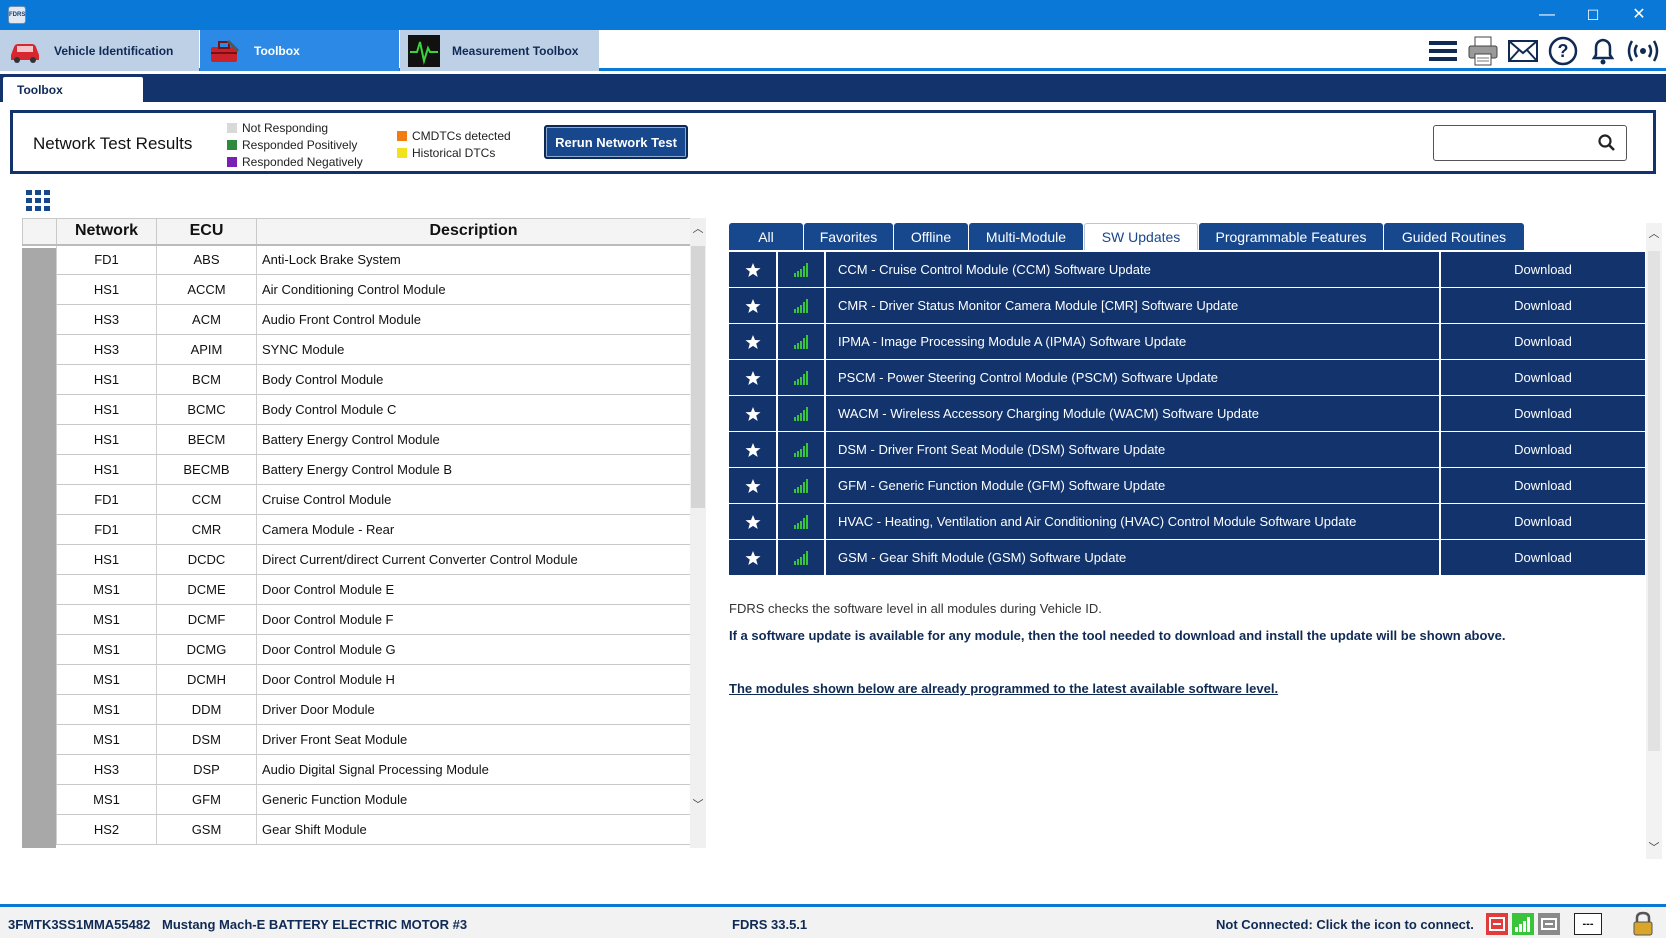 The height and width of the screenshot is (938, 1666). Describe the element at coordinates (499, 50) in the screenshot. I see `tab-measurement-toolbox: Measurement Toolbox` at that location.